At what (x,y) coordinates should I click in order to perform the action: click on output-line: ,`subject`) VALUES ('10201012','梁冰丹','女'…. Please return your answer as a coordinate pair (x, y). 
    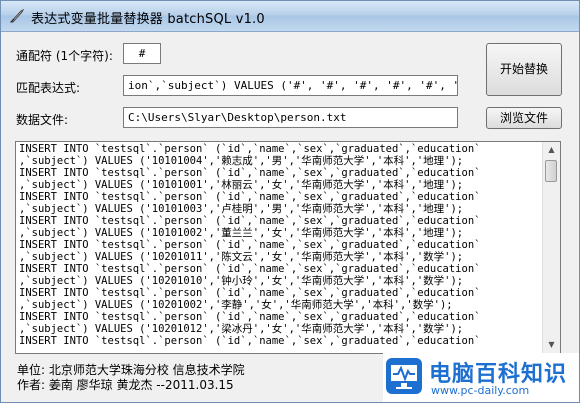
    Looking at the image, I should click on (241, 329).